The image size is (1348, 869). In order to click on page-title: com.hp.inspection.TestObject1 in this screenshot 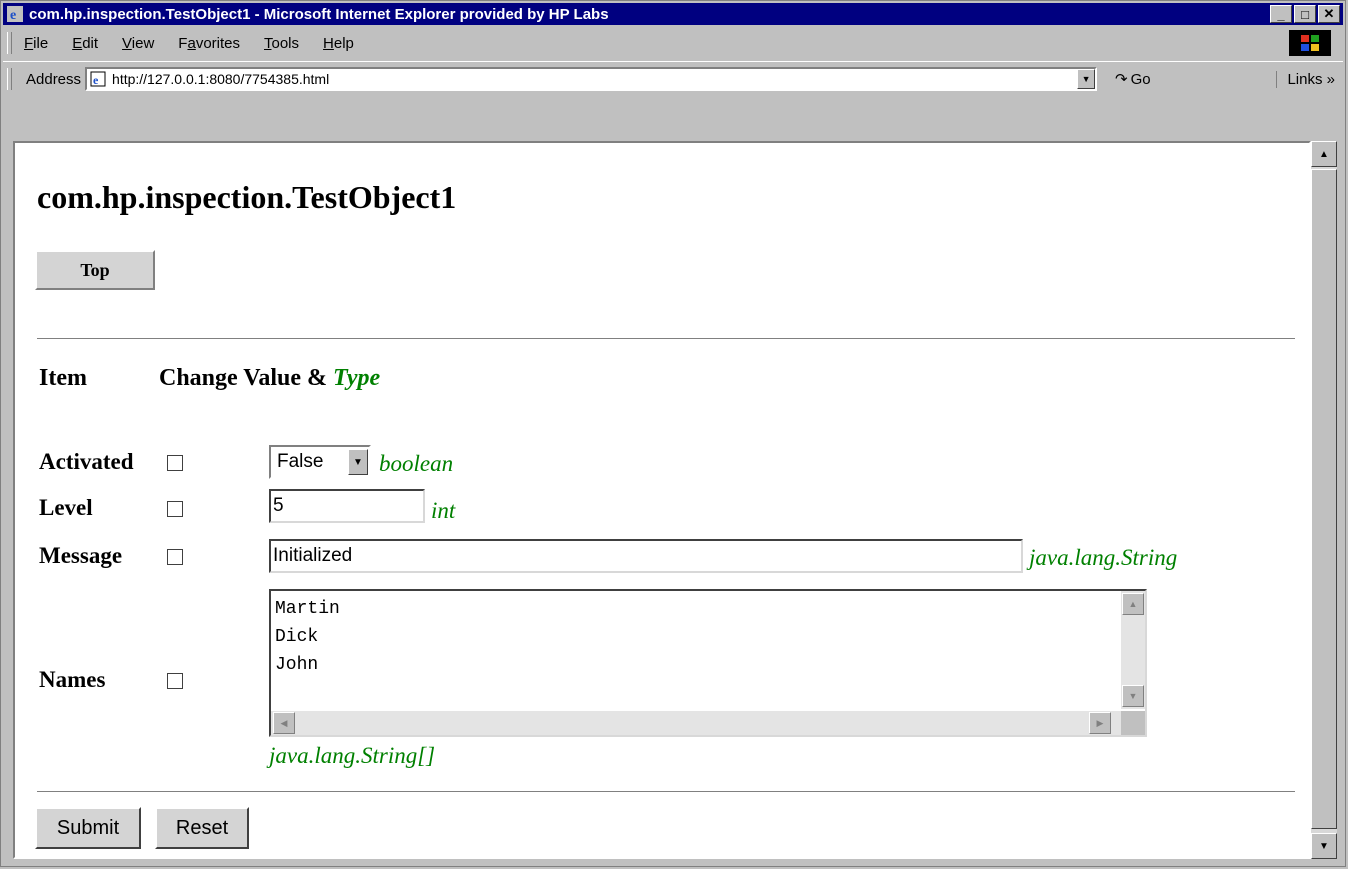, I will do `click(247, 197)`.